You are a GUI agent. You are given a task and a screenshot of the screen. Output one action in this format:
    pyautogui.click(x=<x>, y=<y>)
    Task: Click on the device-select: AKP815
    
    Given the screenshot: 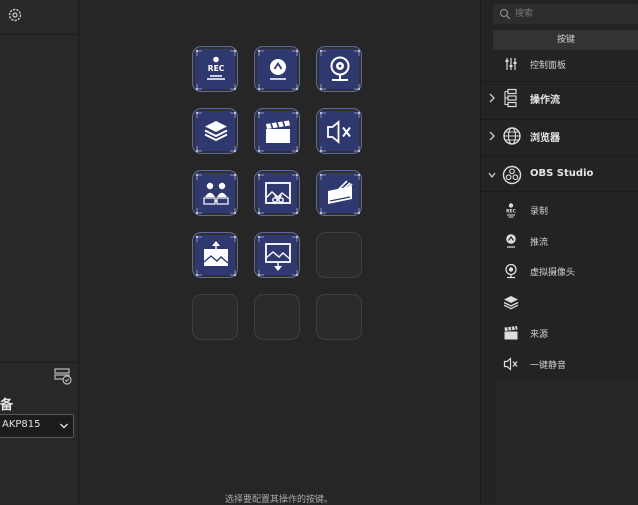 What is the action you would take?
    pyautogui.click(x=37, y=426)
    